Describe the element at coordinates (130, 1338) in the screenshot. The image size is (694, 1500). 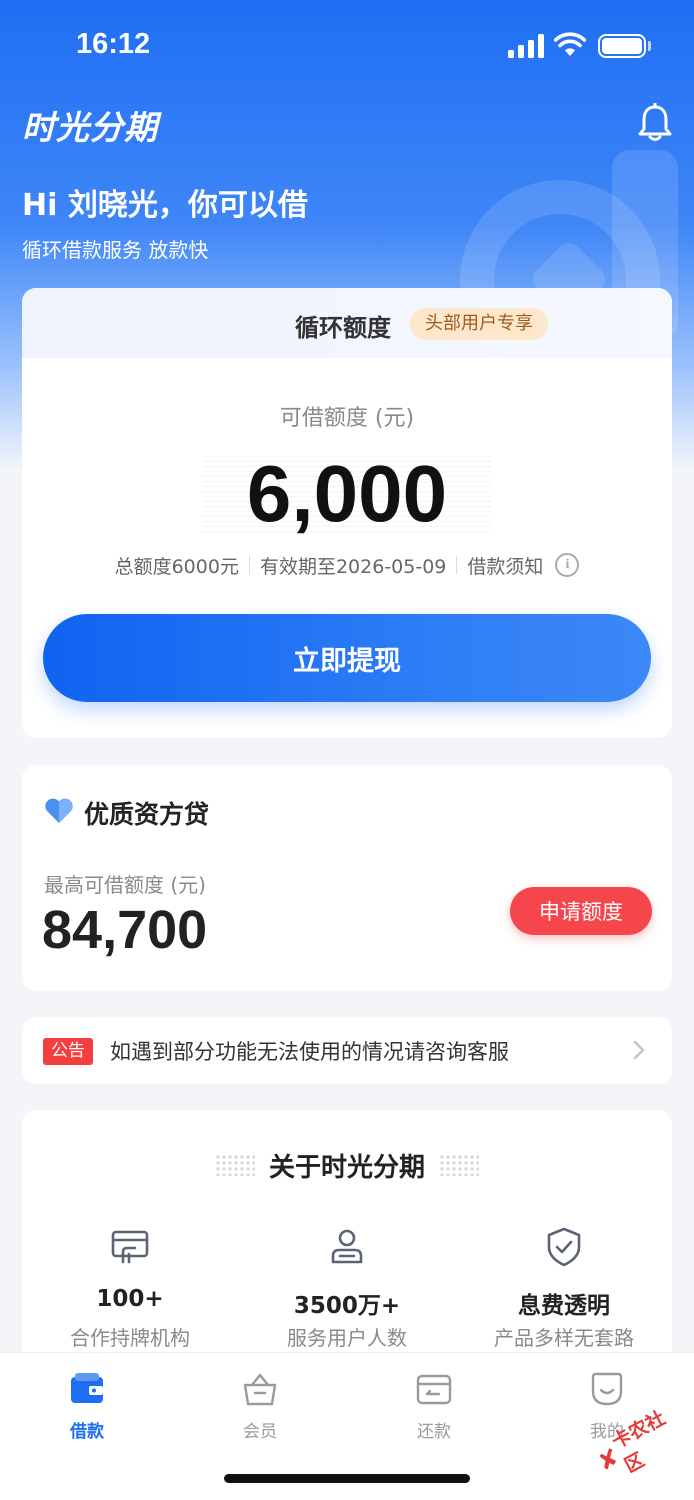
I see `stat-desc: 合作持牌机构` at that location.